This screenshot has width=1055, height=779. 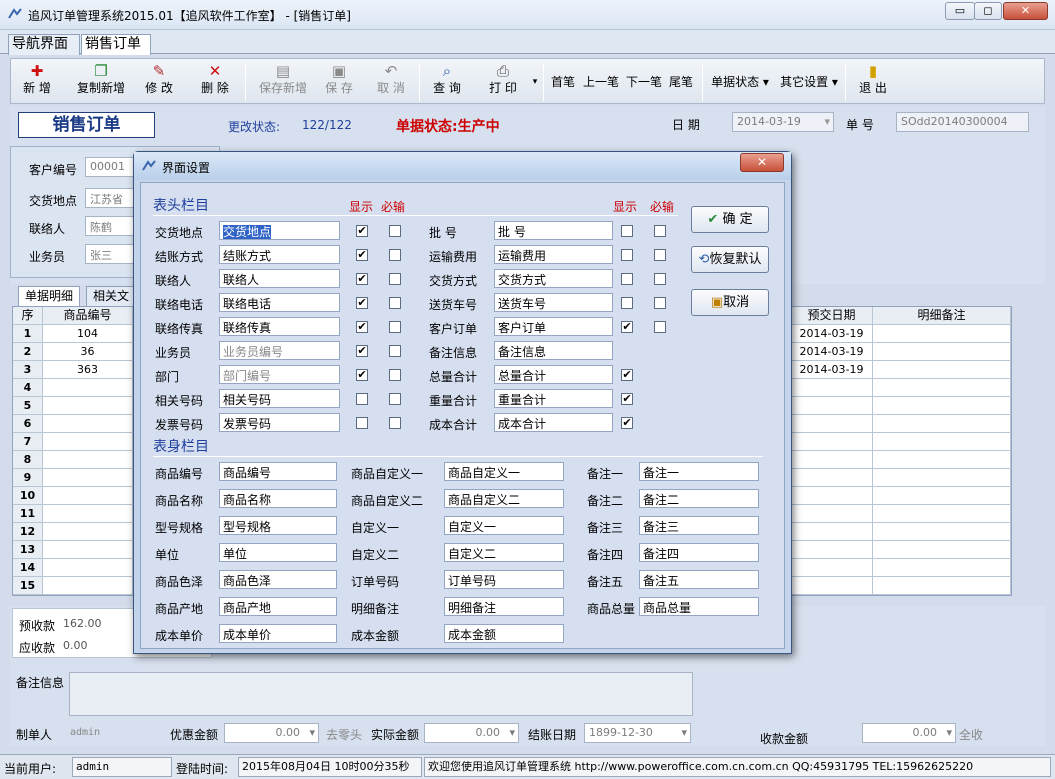 What do you see at coordinates (553, 302) in the screenshot?
I see `head-field-name-input: 送货车号` at bounding box center [553, 302].